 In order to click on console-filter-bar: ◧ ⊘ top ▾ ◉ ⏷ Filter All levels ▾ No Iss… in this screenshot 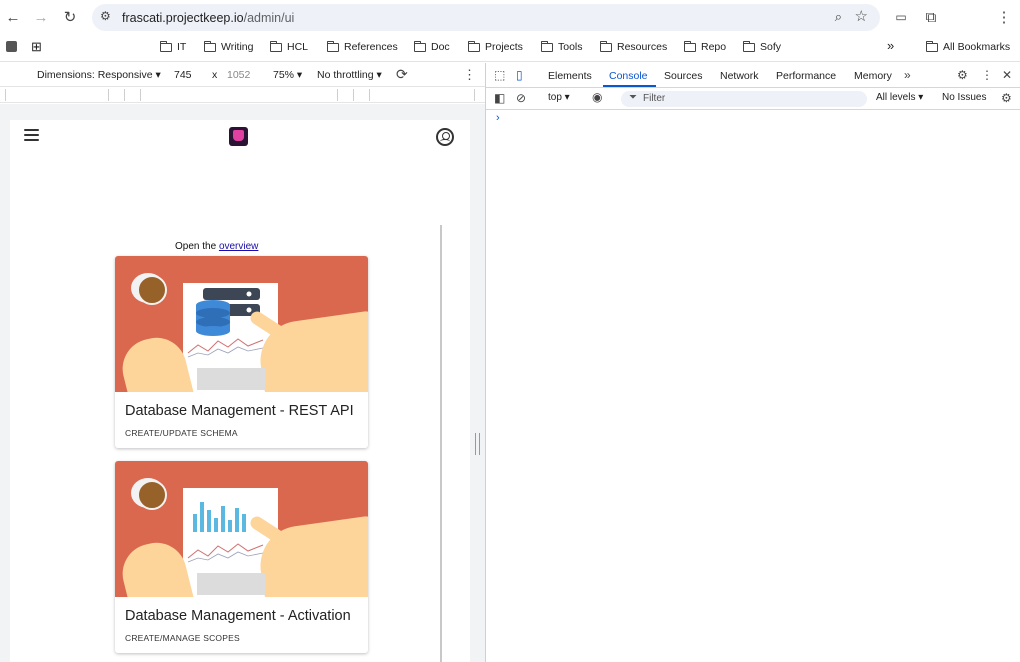, I will do `click(753, 99)`.